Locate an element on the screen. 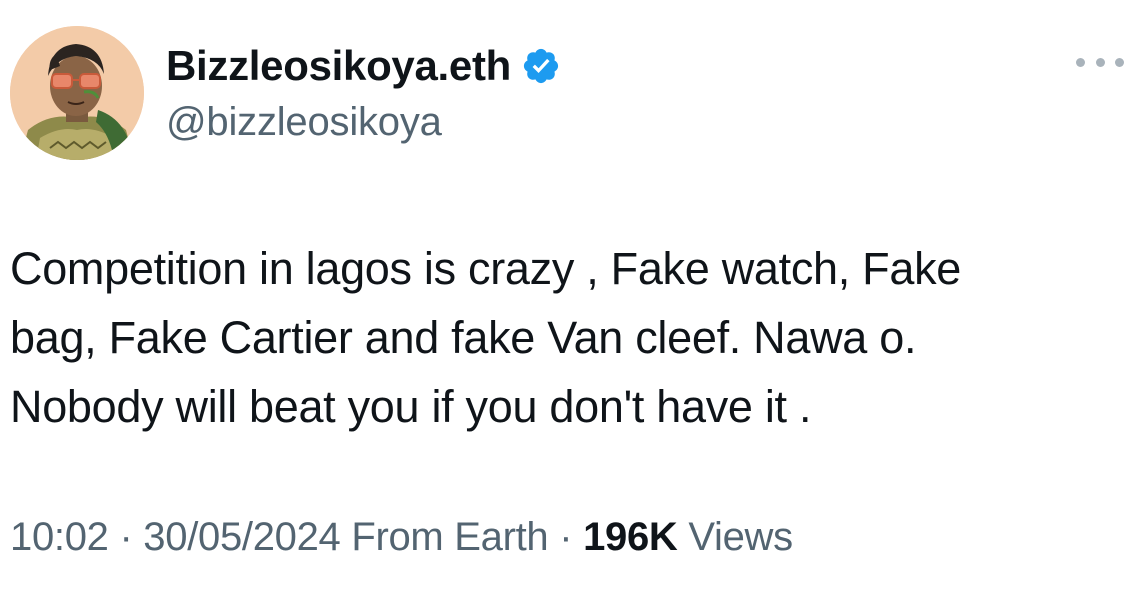  author-name-row: Bizzleosikoya.eth is located at coordinates (363, 66).